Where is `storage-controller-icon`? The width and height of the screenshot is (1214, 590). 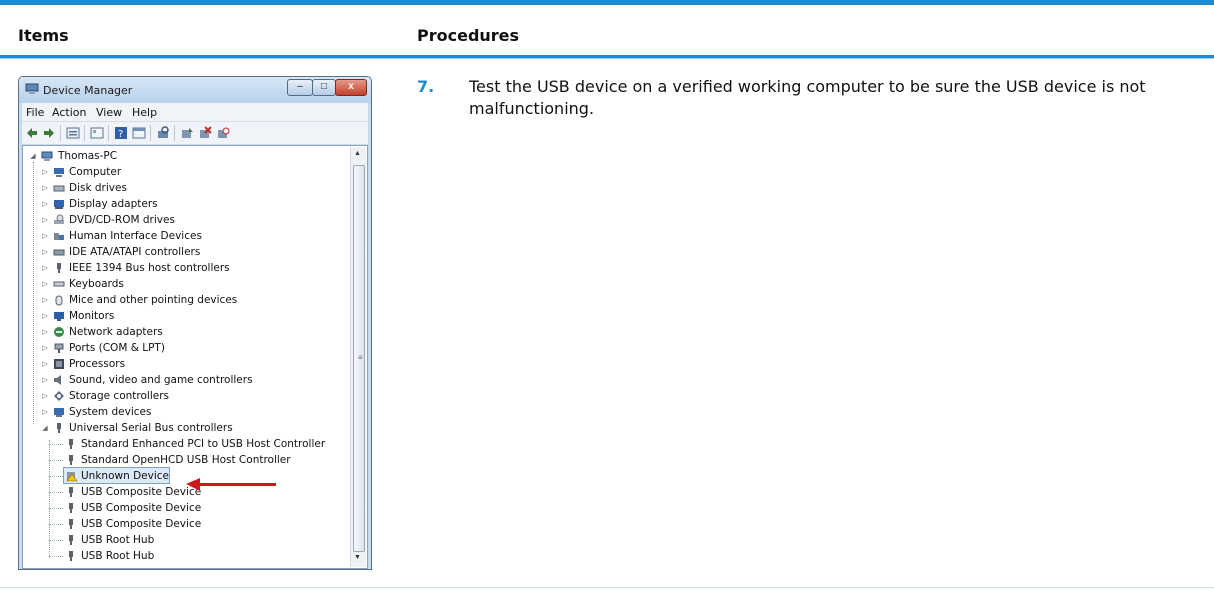 storage-controller-icon is located at coordinates (59, 396).